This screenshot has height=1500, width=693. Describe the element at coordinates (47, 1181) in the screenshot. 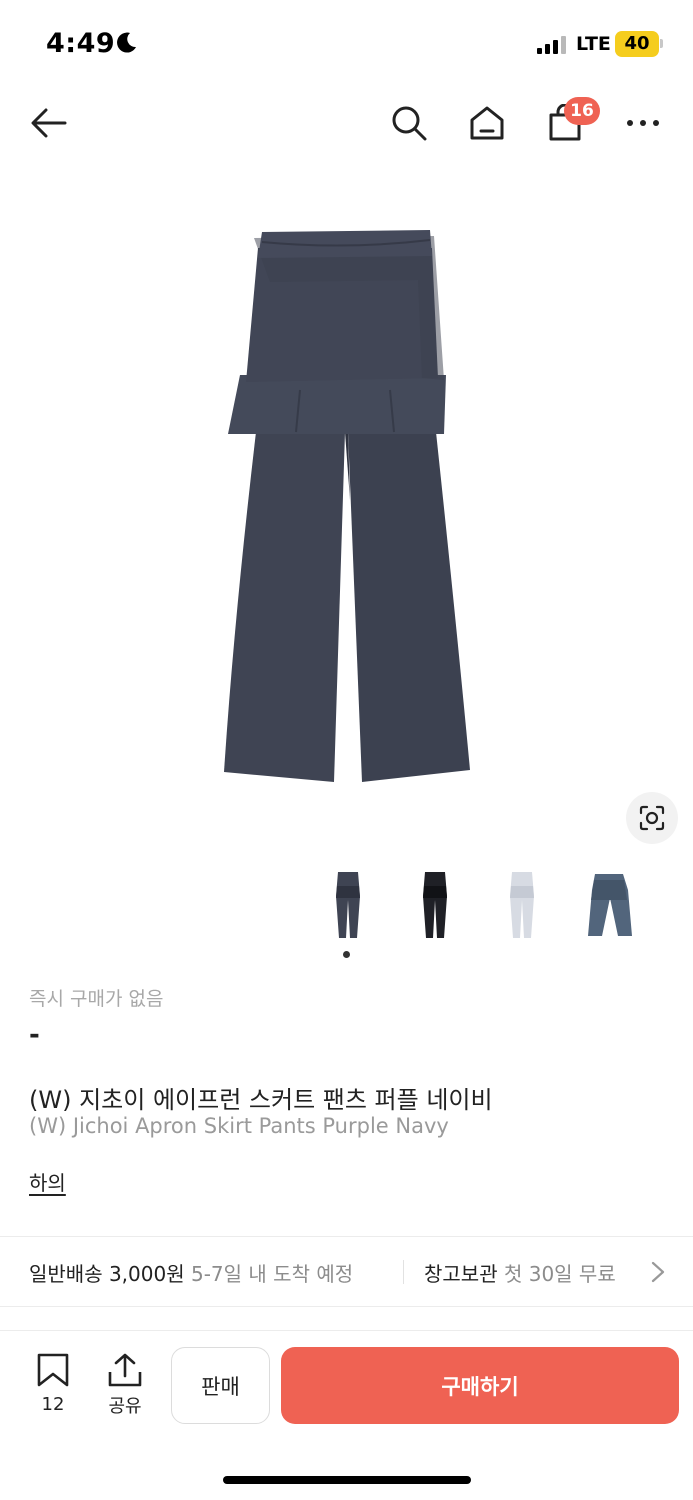

I see `category-link: 하의` at that location.